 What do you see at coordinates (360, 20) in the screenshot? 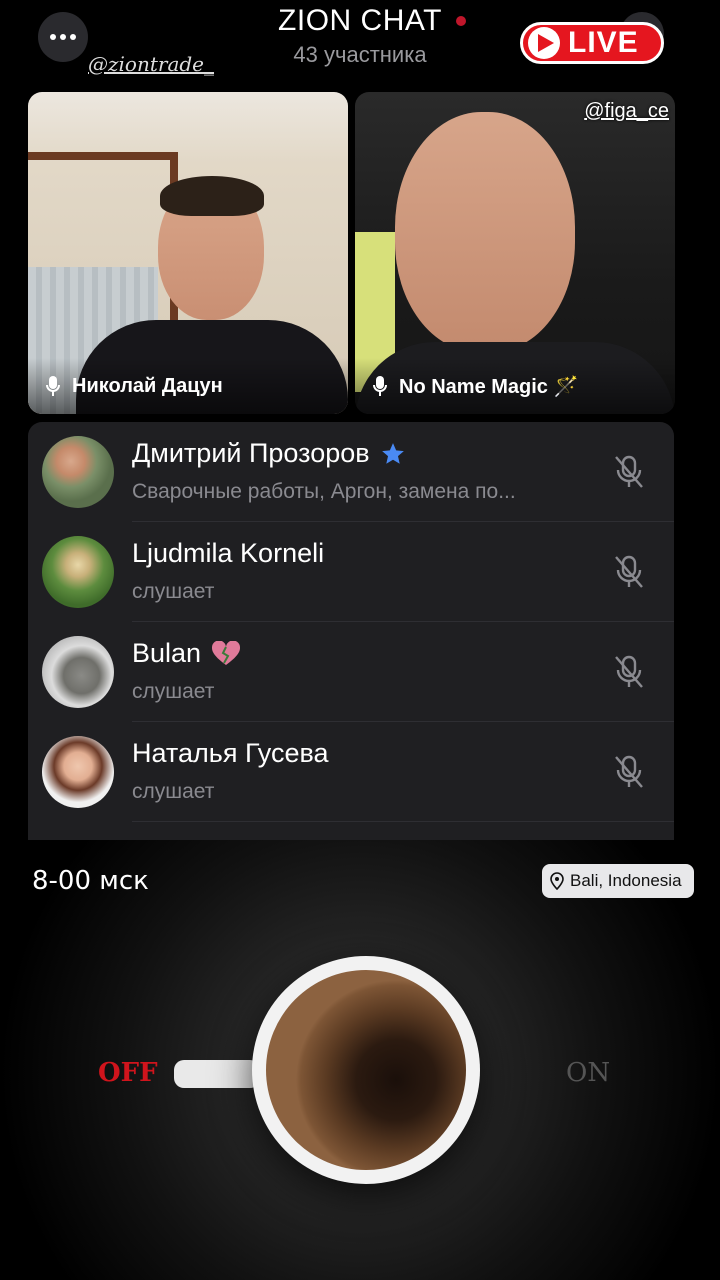
I see `chat-title-text: ZION CHAT` at bounding box center [360, 20].